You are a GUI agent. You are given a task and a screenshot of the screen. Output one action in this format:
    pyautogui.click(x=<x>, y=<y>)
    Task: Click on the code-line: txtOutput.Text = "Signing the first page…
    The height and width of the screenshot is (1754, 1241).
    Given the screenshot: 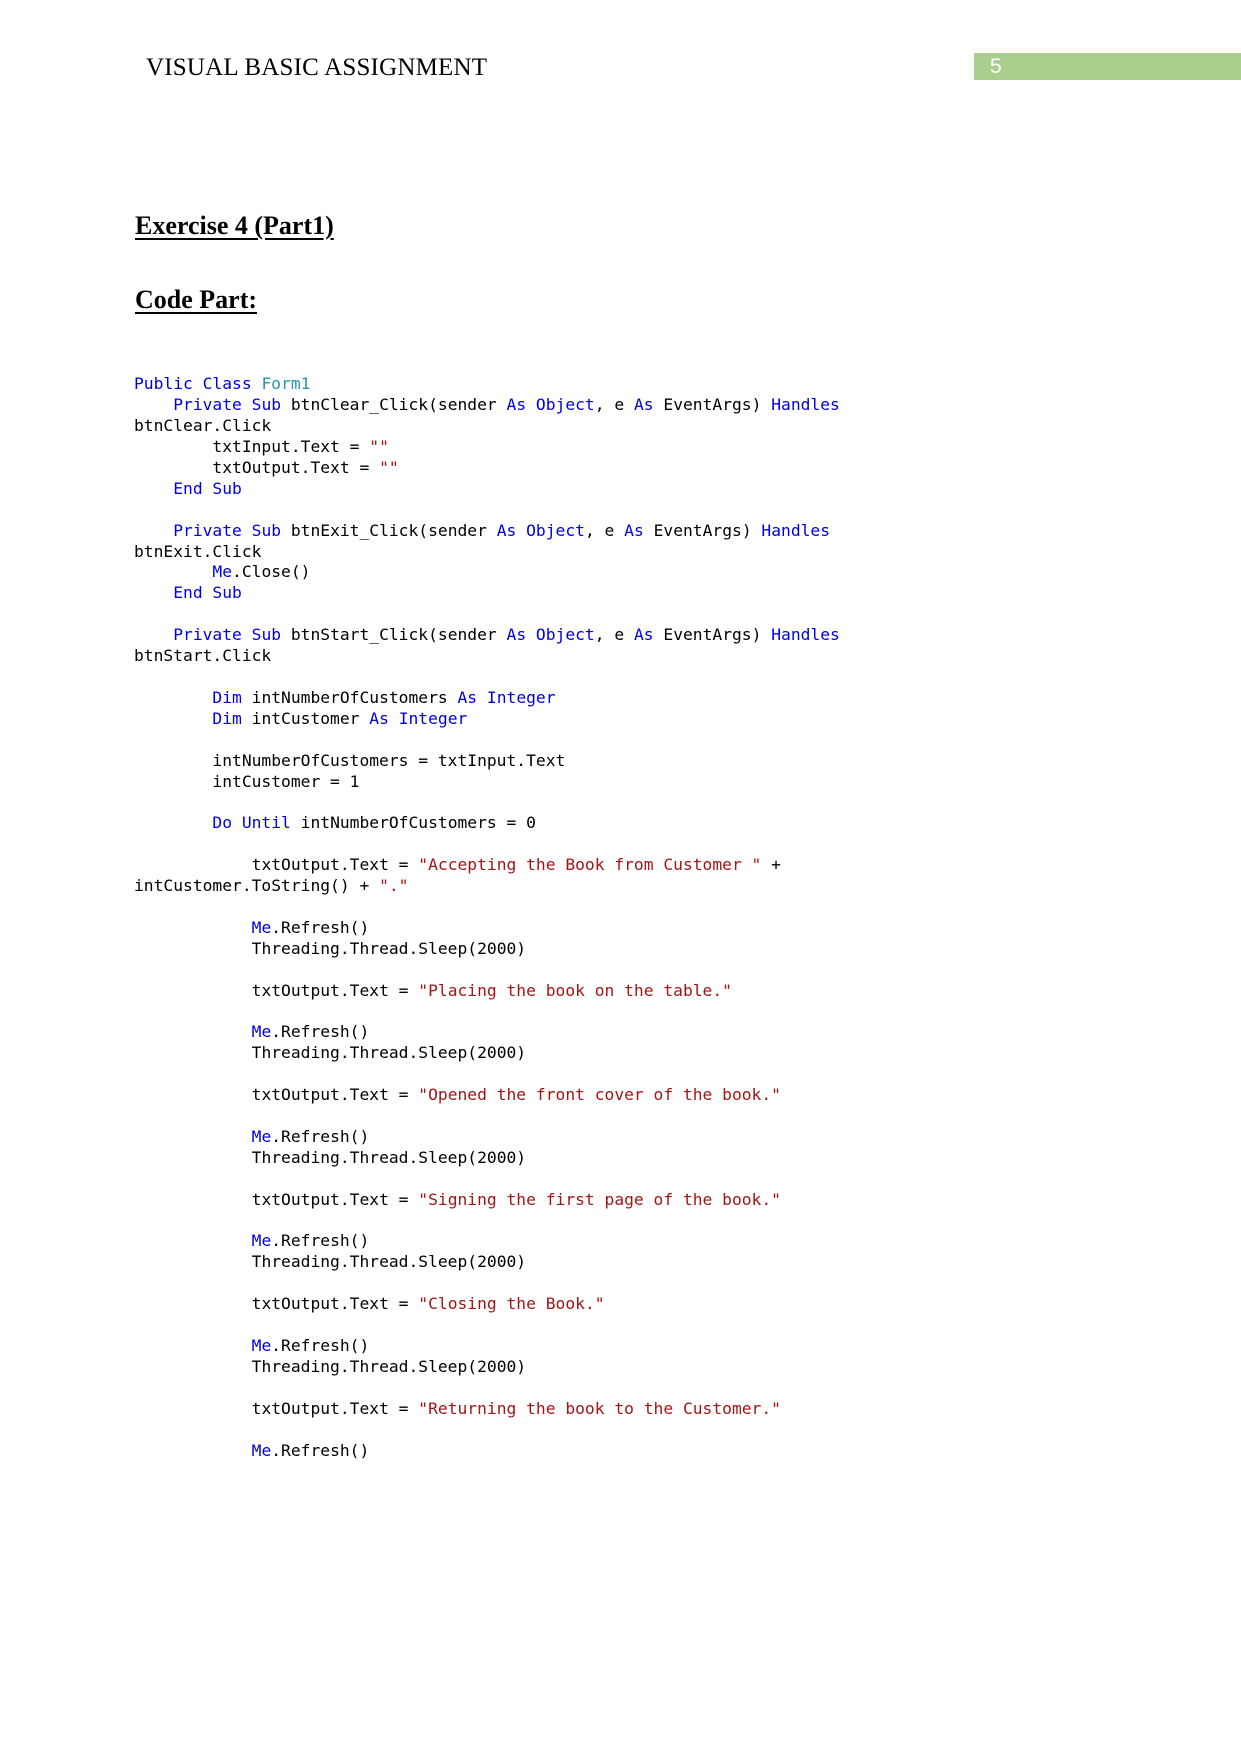 What is the action you would take?
    pyautogui.click(x=457, y=1199)
    